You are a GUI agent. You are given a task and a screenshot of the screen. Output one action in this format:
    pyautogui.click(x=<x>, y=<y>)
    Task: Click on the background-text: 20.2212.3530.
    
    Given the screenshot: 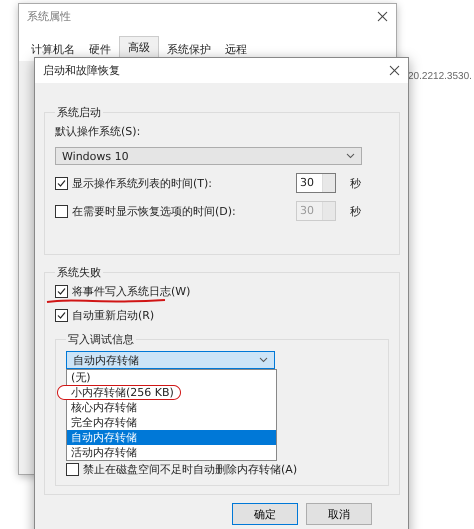 What is the action you would take?
    pyautogui.click(x=440, y=76)
    